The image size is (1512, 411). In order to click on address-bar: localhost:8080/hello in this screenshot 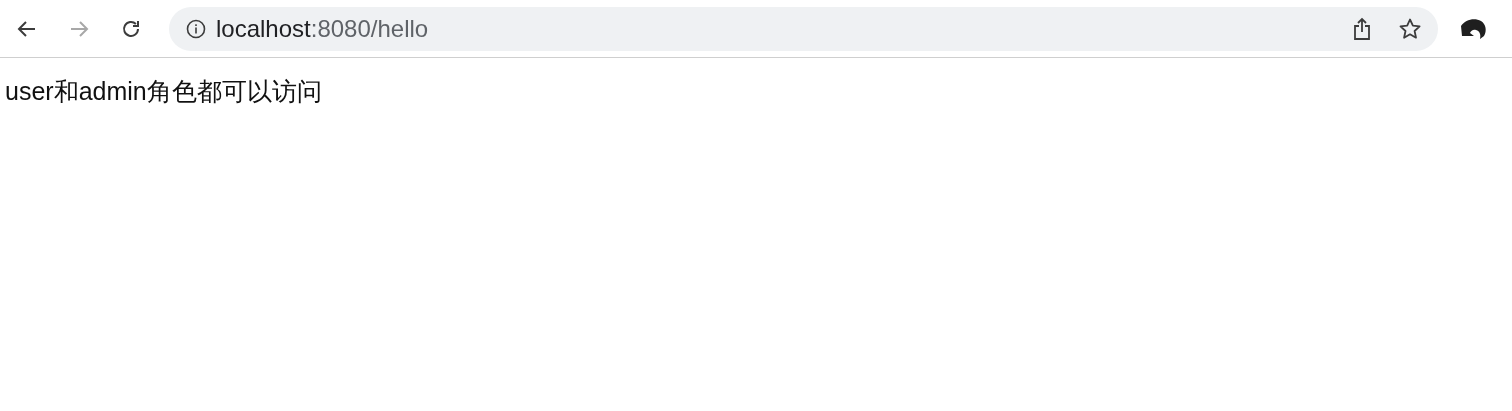, I will do `click(803, 28)`.